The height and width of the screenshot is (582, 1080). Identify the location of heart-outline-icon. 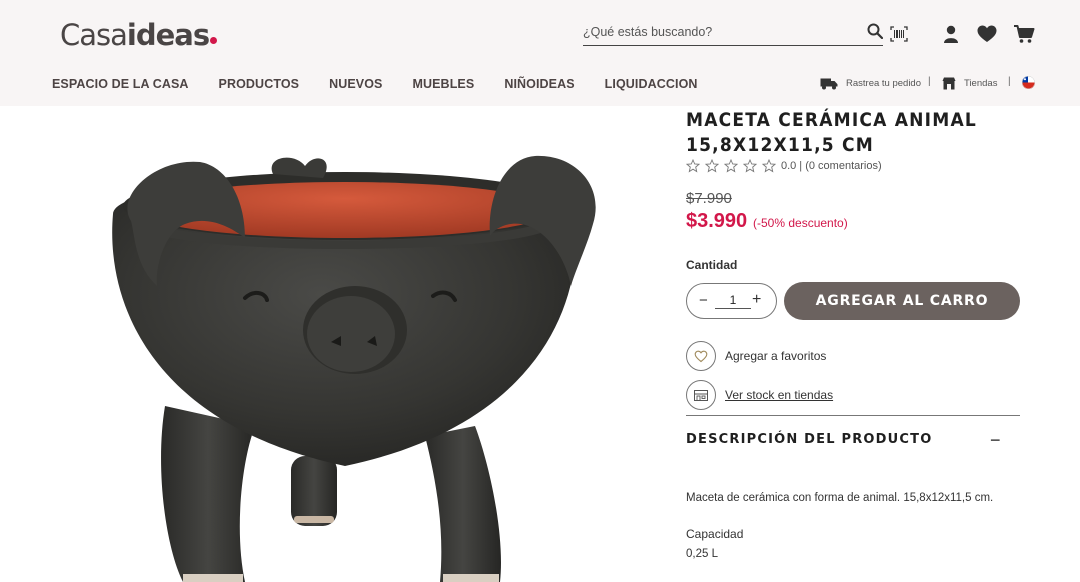
(701, 356).